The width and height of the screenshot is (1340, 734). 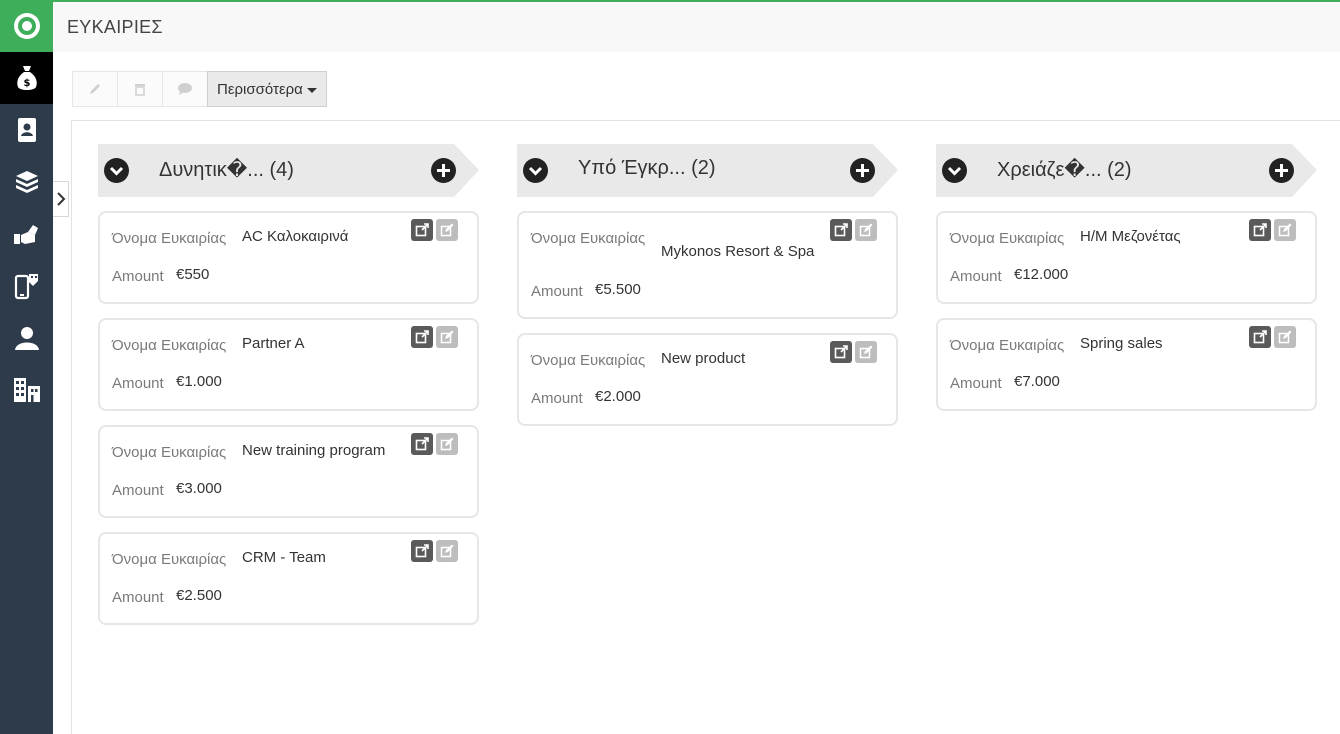 I want to click on sidebar-toggle, so click(x=61, y=199).